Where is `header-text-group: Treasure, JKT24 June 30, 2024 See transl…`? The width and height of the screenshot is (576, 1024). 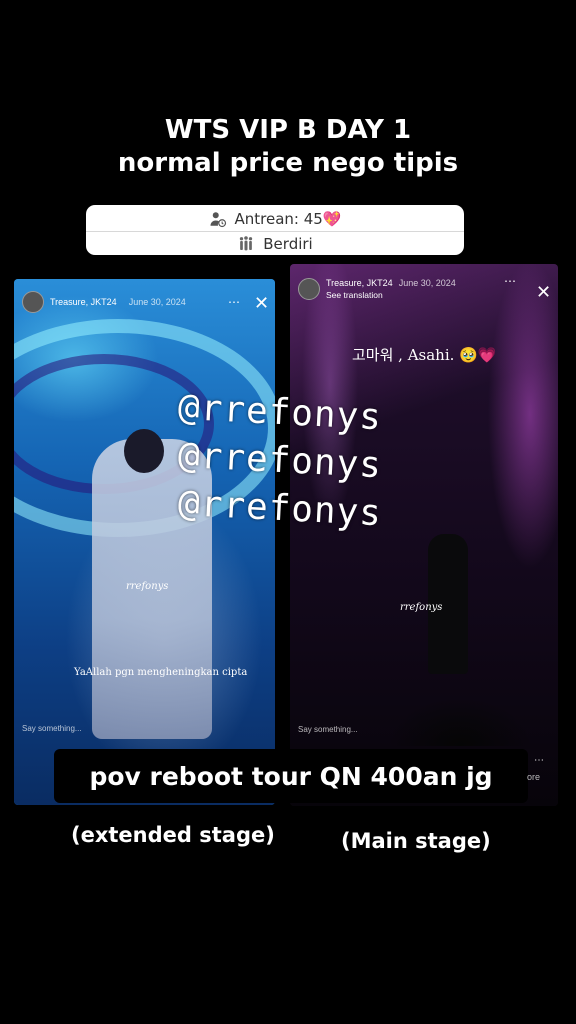
header-text-group: Treasure, JKT24 June 30, 2024 See transl… is located at coordinates (391, 289).